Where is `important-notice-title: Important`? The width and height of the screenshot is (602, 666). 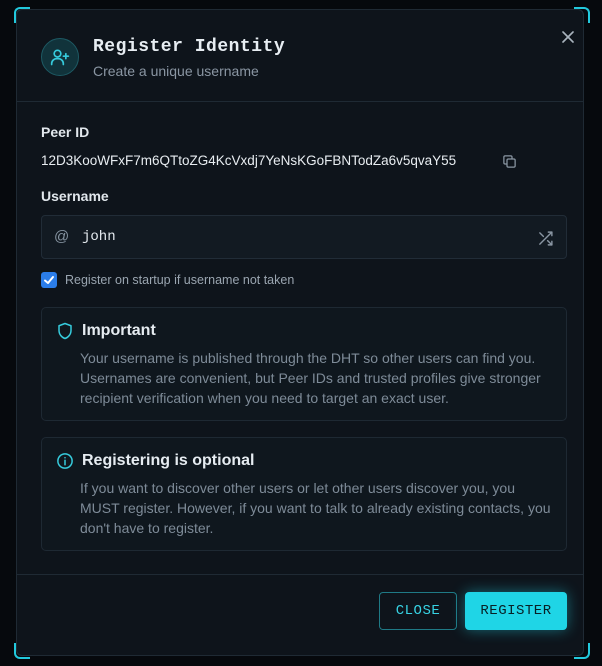
important-notice-title: Important is located at coordinates (119, 330).